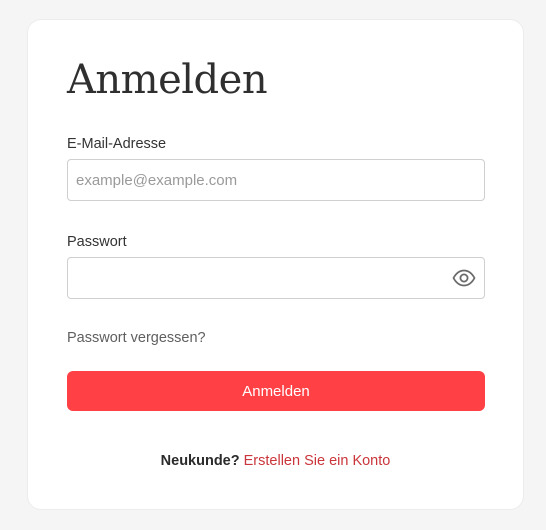 The image size is (546, 530). Describe the element at coordinates (276, 391) in the screenshot. I see `login-button: Anmelden` at that location.